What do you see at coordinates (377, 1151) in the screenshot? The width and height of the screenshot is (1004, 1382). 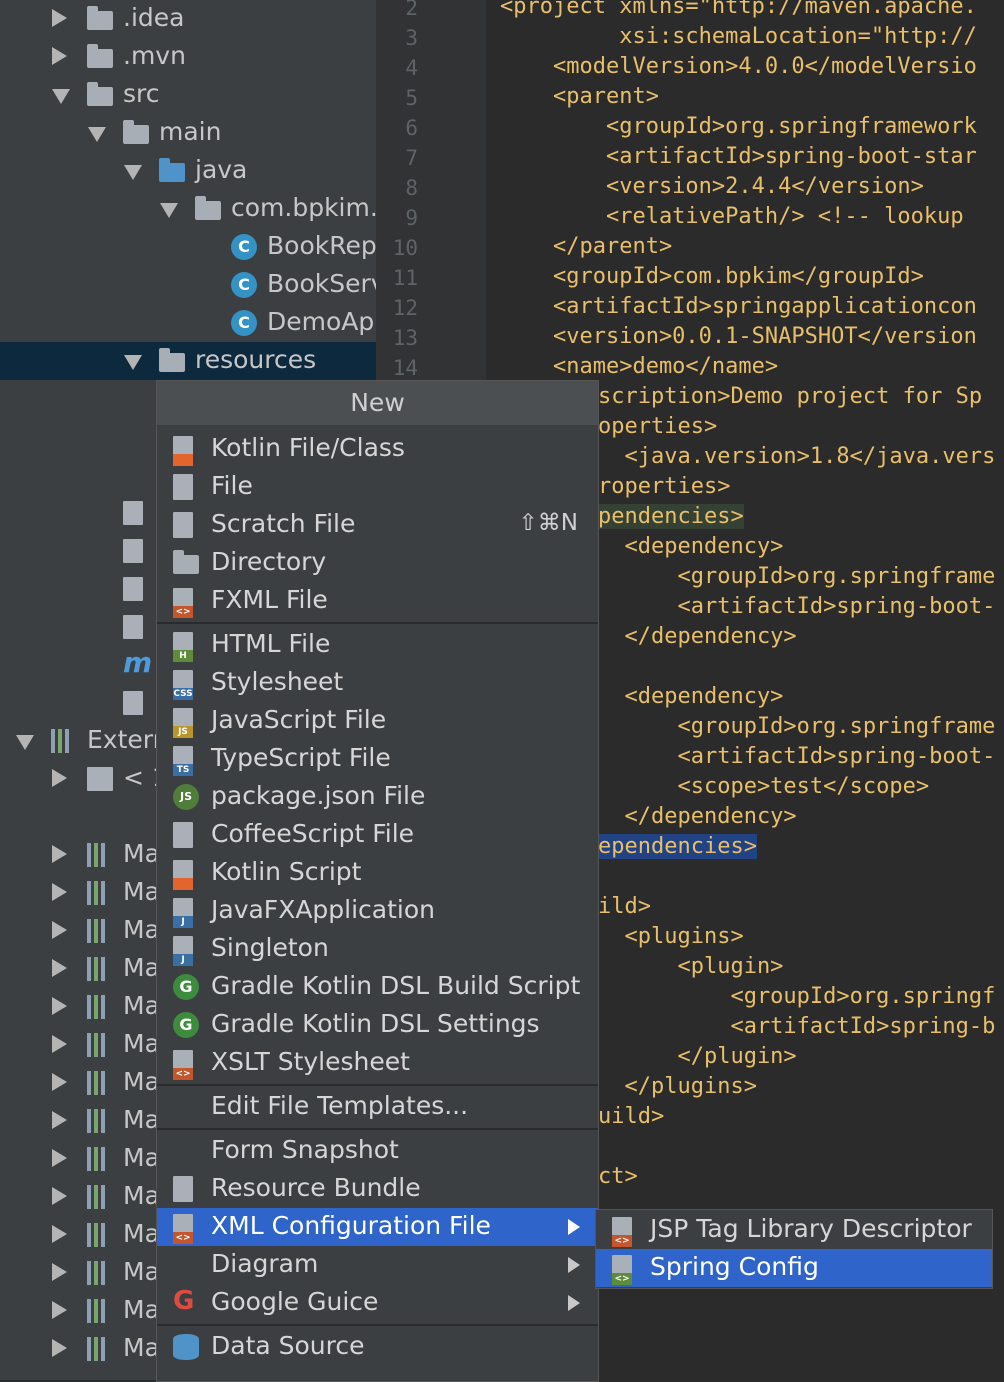 I see `menu-item-form-snapshot: Form Snapshot` at bounding box center [377, 1151].